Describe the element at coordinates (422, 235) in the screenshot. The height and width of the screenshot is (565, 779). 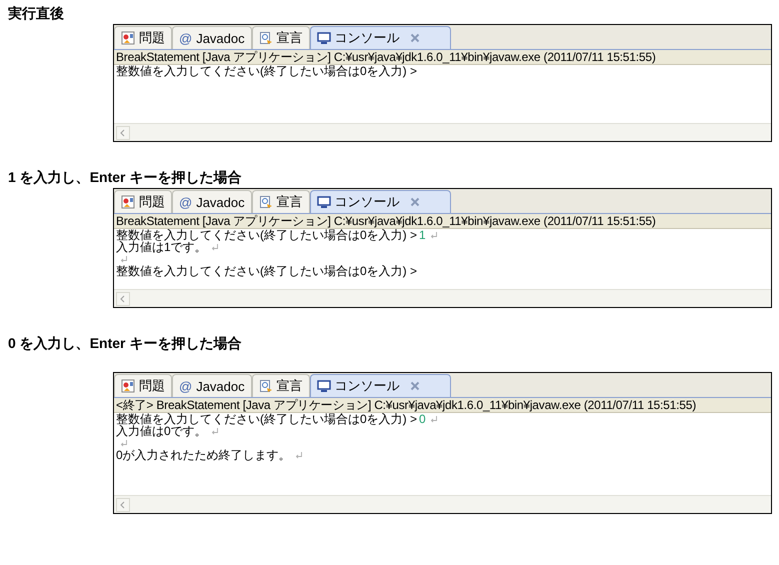
I see `entered-value-text: 1` at that location.